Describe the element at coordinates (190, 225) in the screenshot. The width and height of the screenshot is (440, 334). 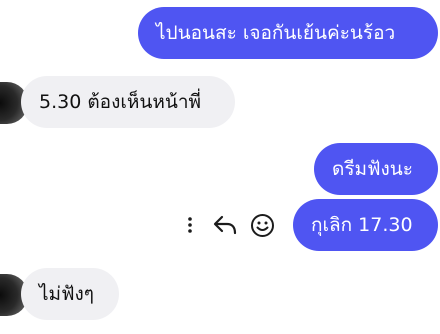
I see `more-vertical-icon` at that location.